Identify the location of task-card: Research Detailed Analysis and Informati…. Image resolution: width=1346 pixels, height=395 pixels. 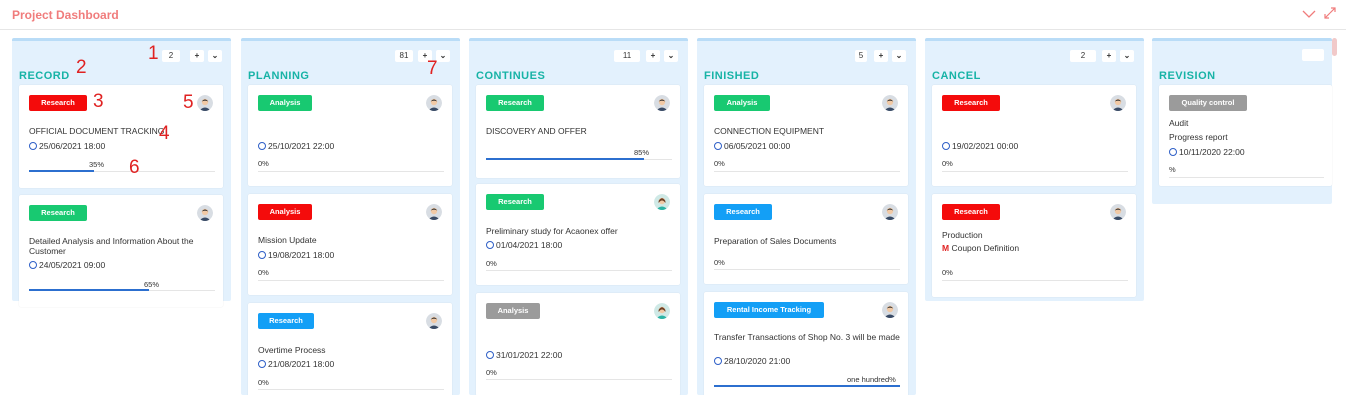
(121, 251).